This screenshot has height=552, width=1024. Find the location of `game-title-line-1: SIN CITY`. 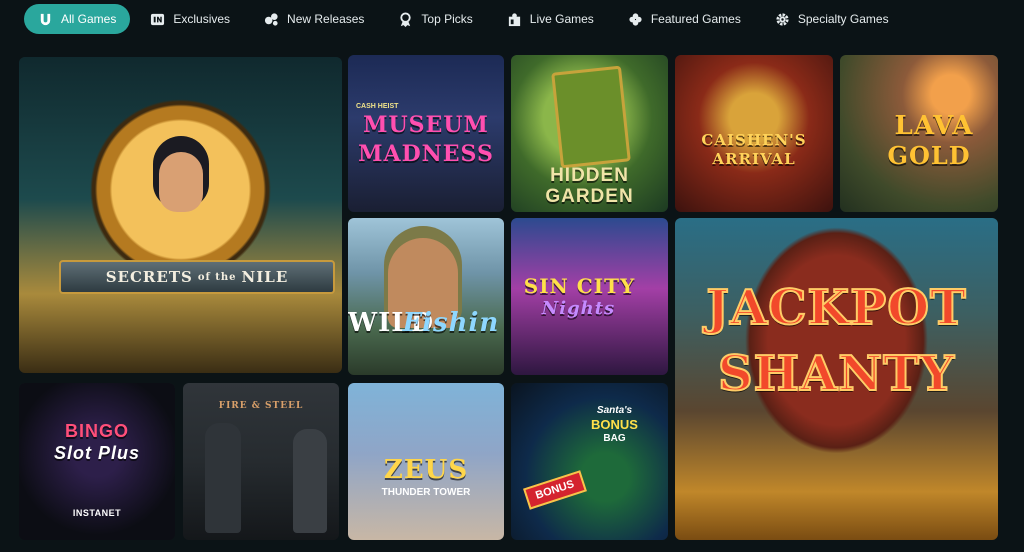

game-title-line-1: SIN CITY is located at coordinates (579, 286).